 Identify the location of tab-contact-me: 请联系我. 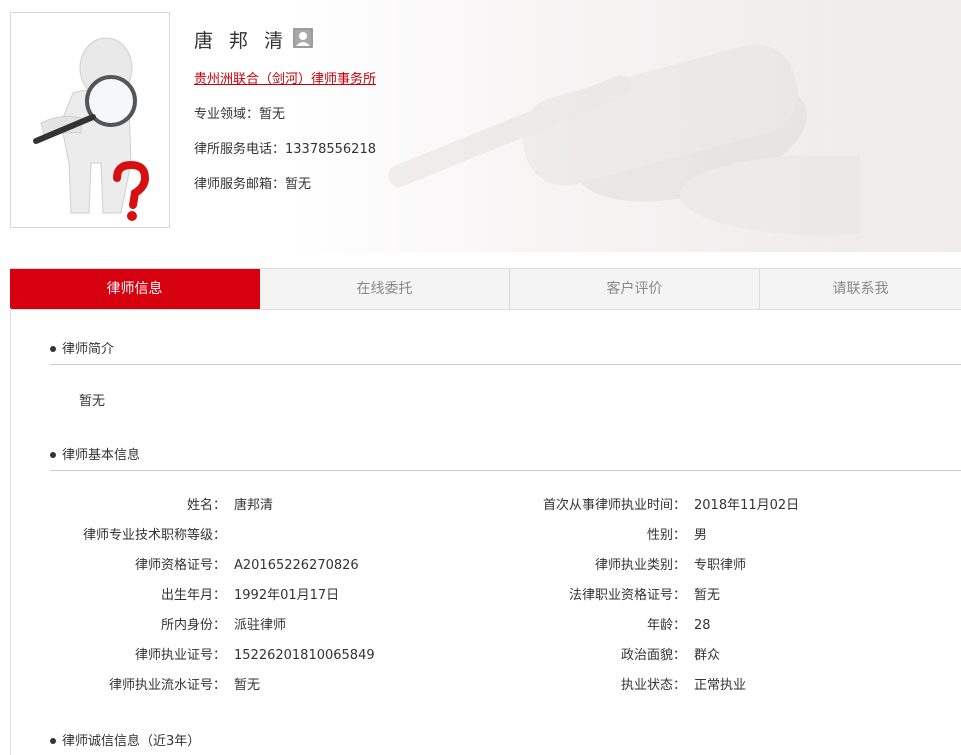
(860, 289).